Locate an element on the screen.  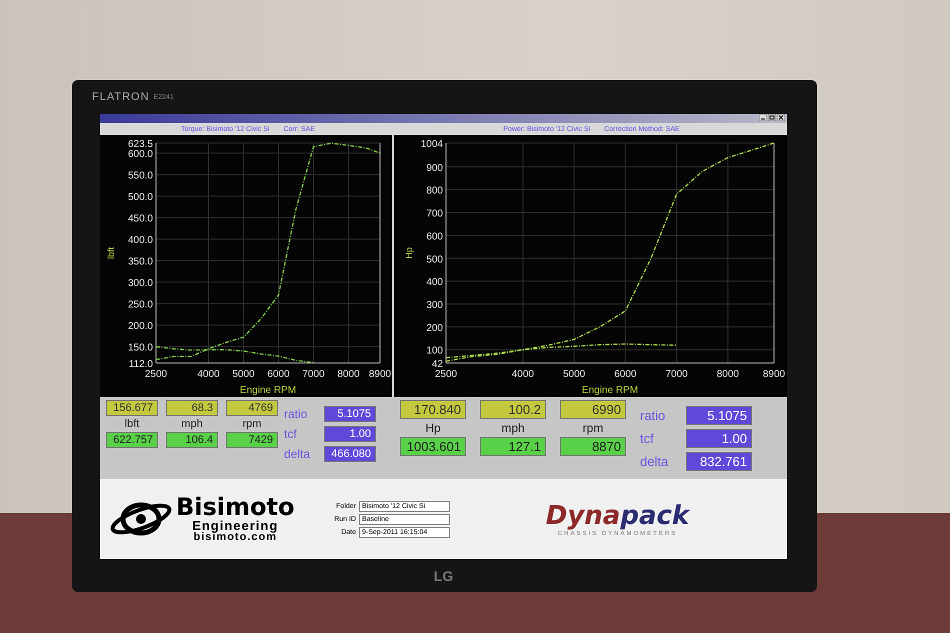
current-value: 100.2 is located at coordinates (513, 409).